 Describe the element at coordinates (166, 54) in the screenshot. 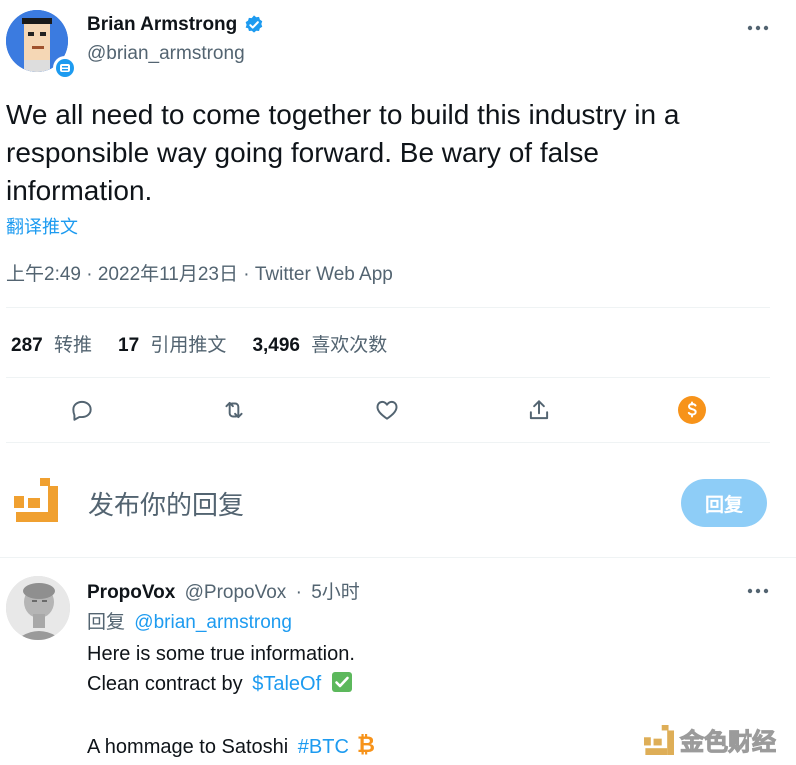

I see `author-handle: @brian_armstrong` at that location.